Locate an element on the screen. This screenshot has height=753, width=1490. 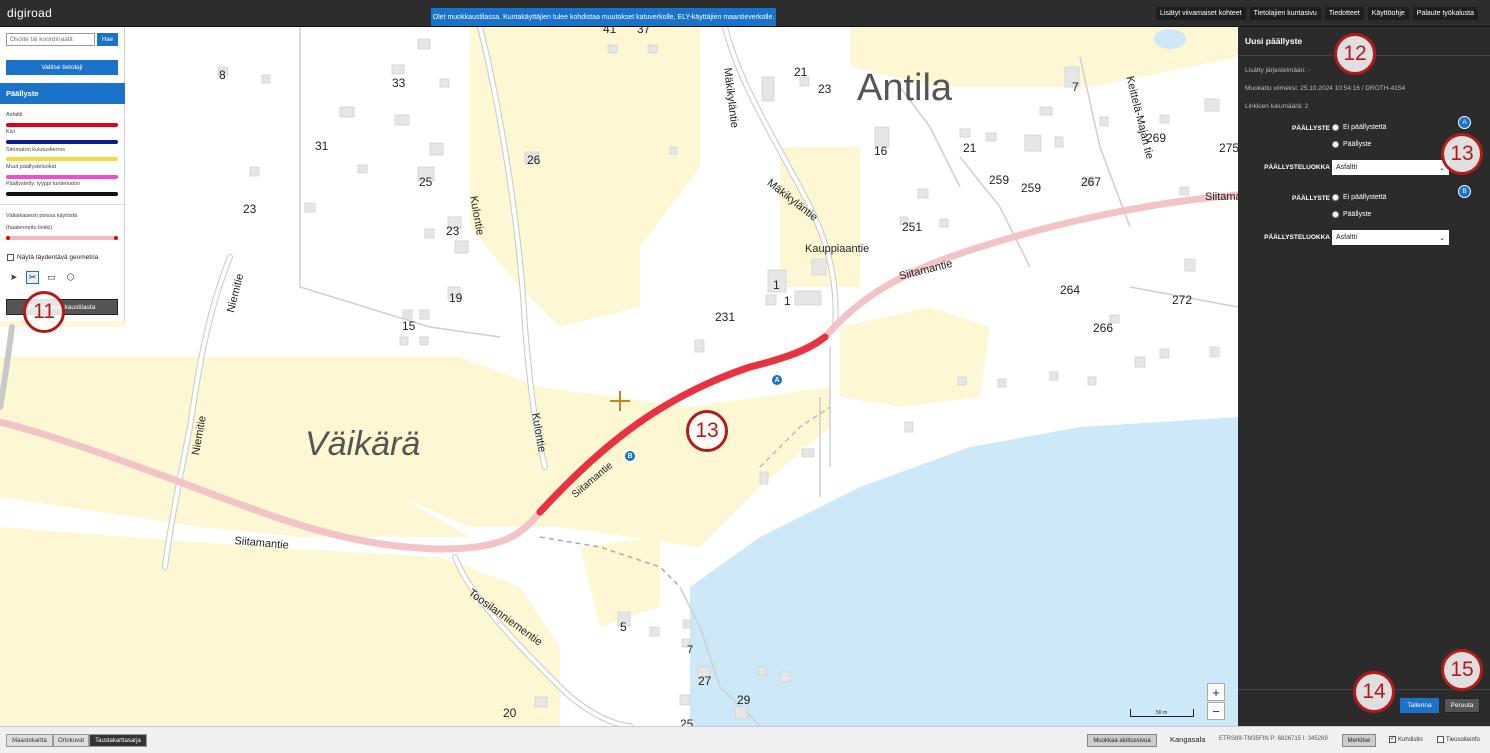
scale-bar-label: 50 m is located at coordinates (1162, 713).